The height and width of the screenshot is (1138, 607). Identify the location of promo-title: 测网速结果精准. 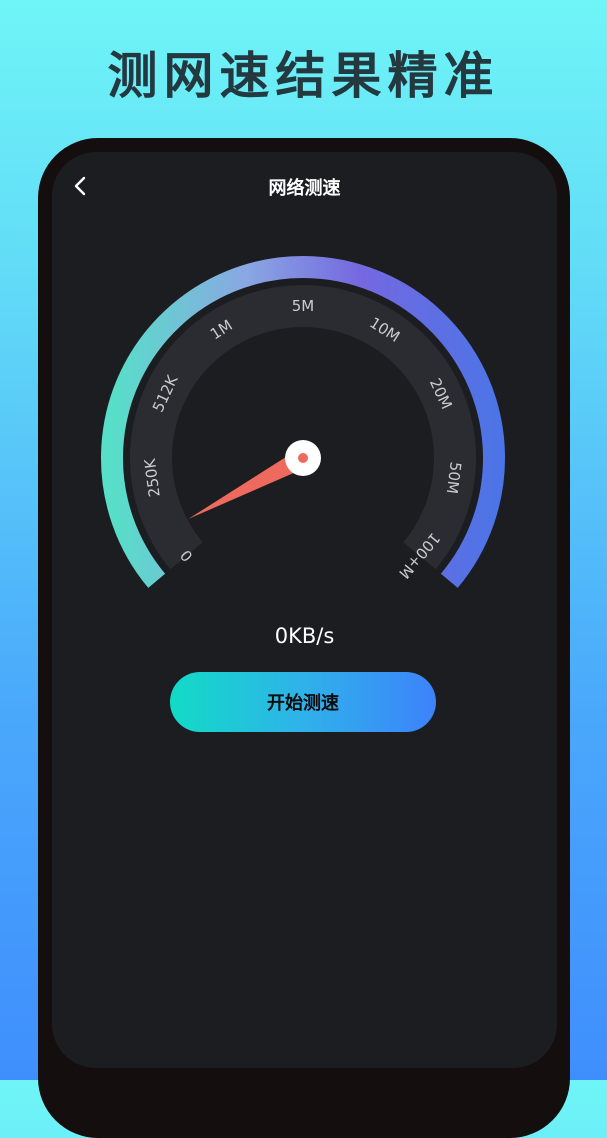
(303, 76).